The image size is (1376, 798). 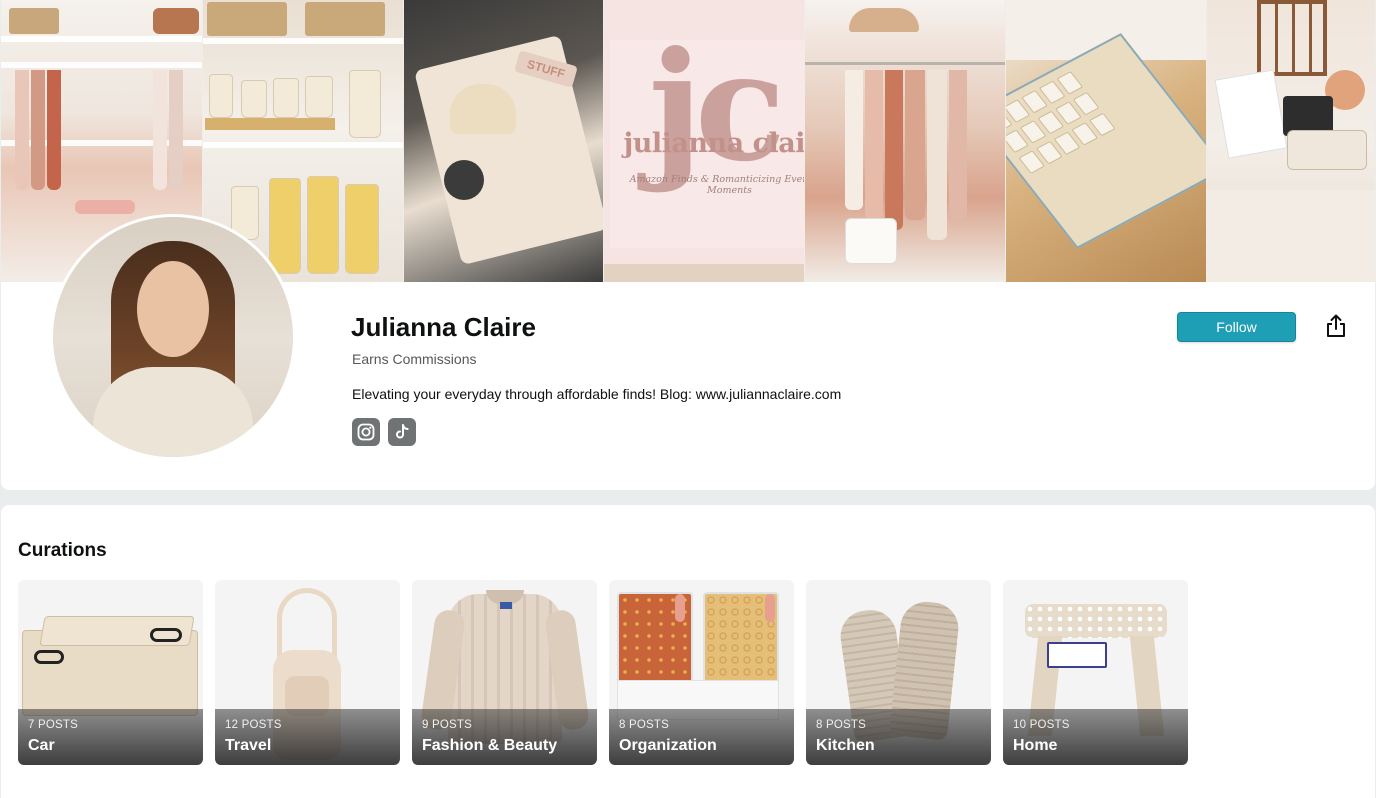 What do you see at coordinates (1105, 141) in the screenshot?
I see `banner-image-tea-drawer` at bounding box center [1105, 141].